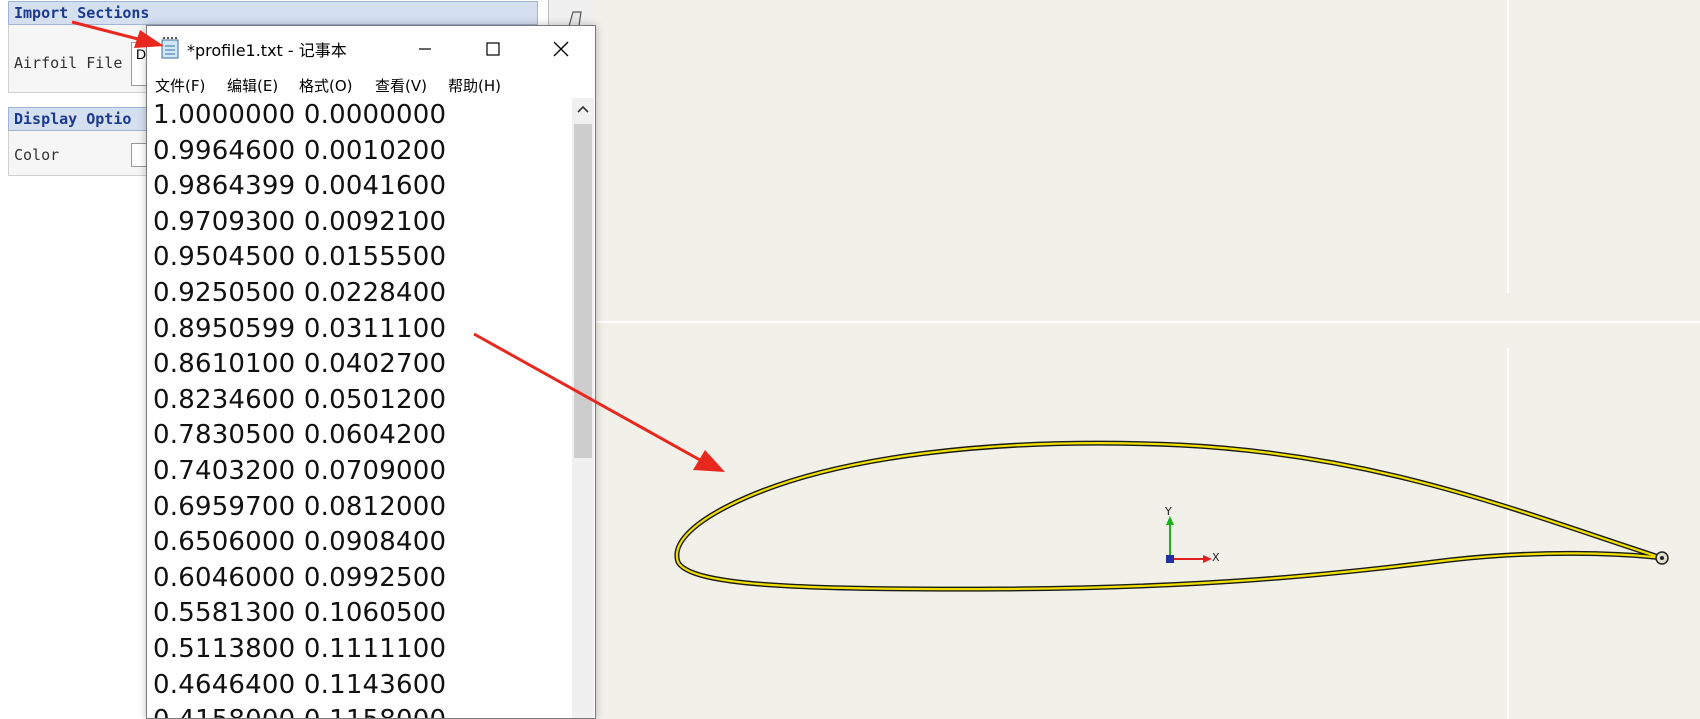 This screenshot has width=1700, height=719. I want to click on maximize-button, so click(493, 48).